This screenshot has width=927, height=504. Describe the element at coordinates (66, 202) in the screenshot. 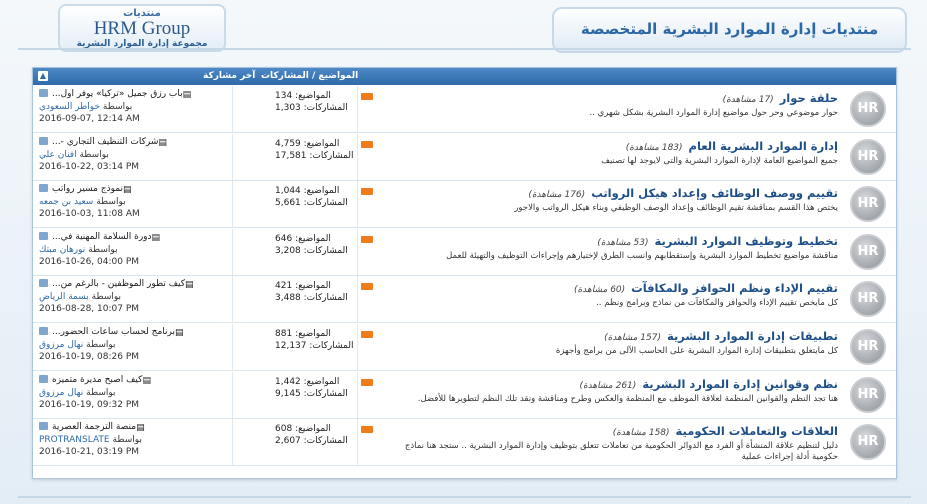

I see `last-post-user-link: سعيد بن جمعه` at that location.